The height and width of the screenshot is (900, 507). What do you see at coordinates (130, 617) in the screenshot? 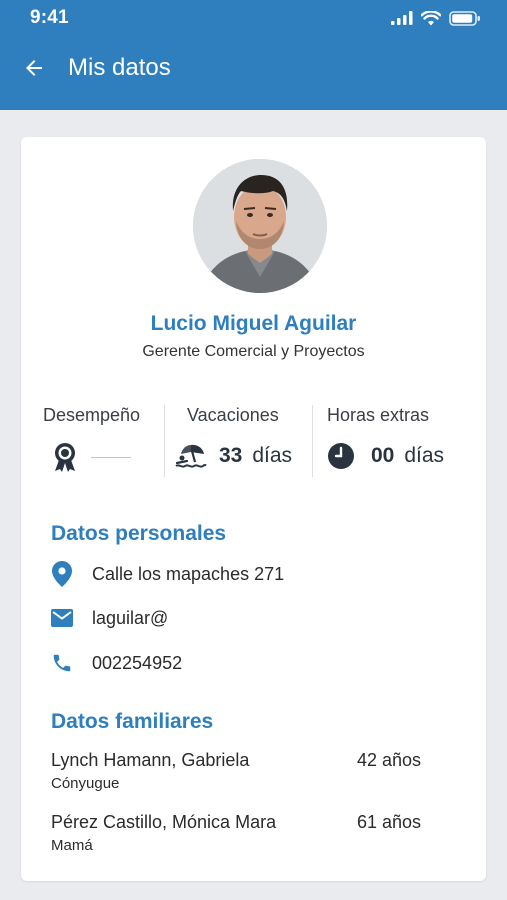
I see `email-text: laguilar@` at bounding box center [130, 617].